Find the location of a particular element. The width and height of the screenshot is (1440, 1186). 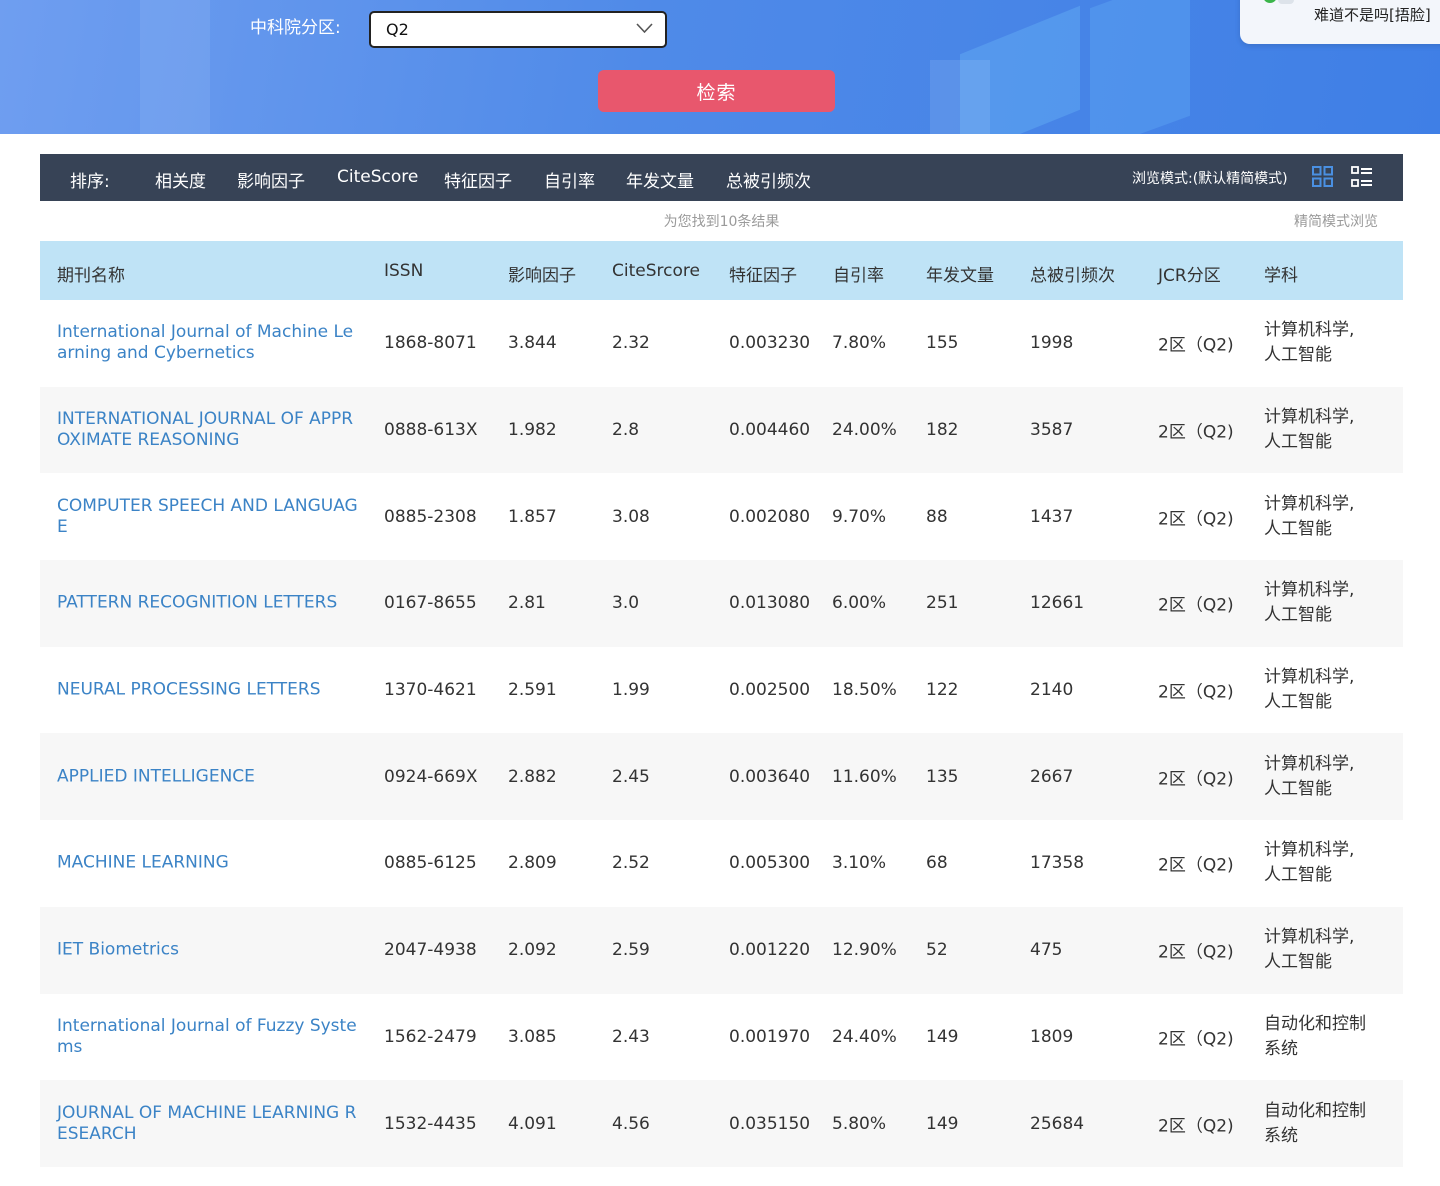

column-header: 自引率 is located at coordinates (858, 276).